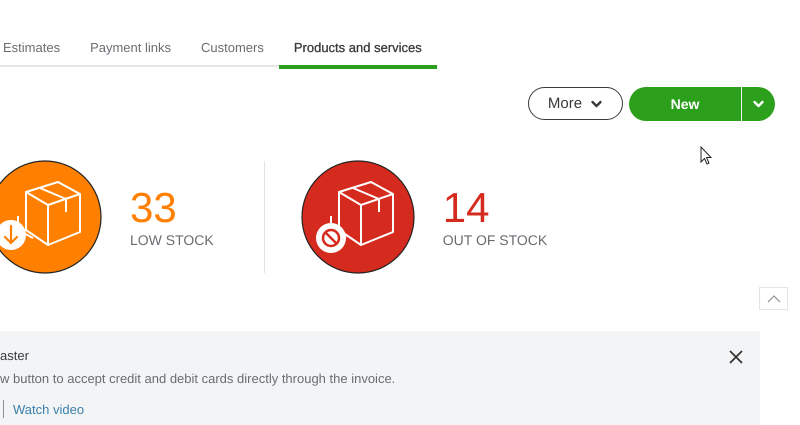 The width and height of the screenshot is (800, 425). What do you see at coordinates (495, 240) in the screenshot?
I see `stat-label: OUT OF STOCK` at bounding box center [495, 240].